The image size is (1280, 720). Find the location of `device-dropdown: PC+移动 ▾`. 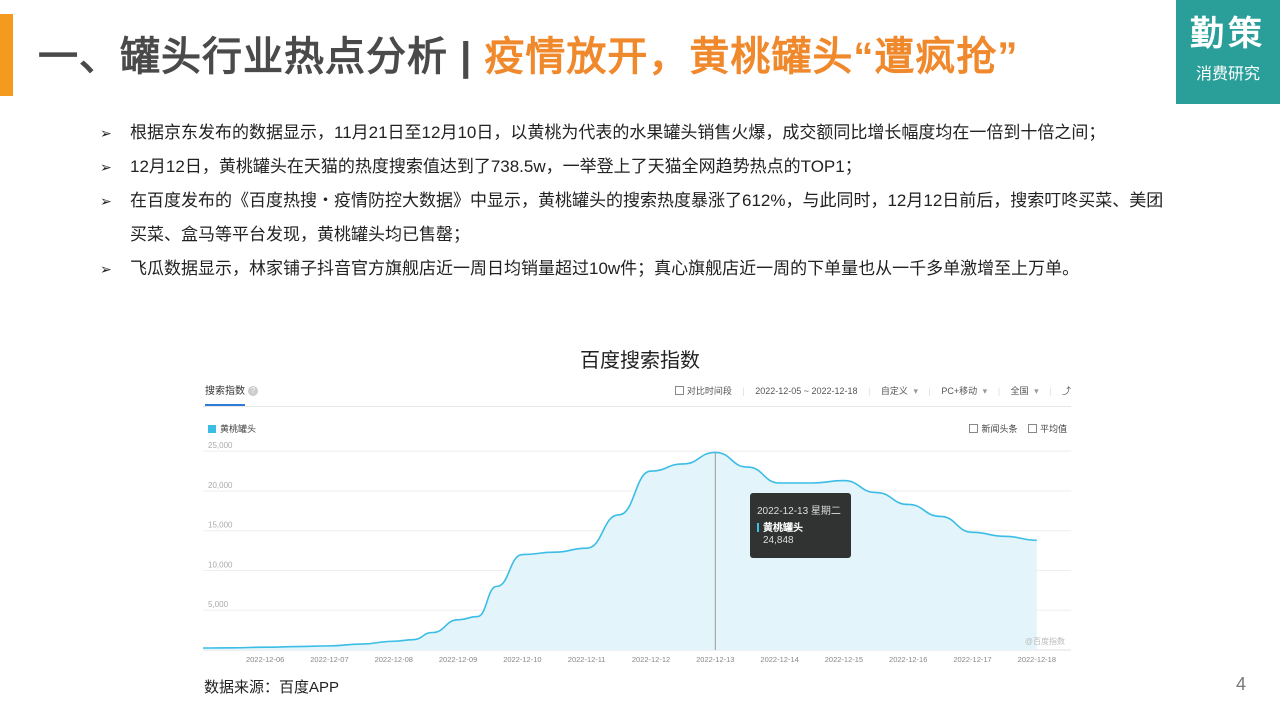

device-dropdown: PC+移动 ▾ is located at coordinates (964, 391).